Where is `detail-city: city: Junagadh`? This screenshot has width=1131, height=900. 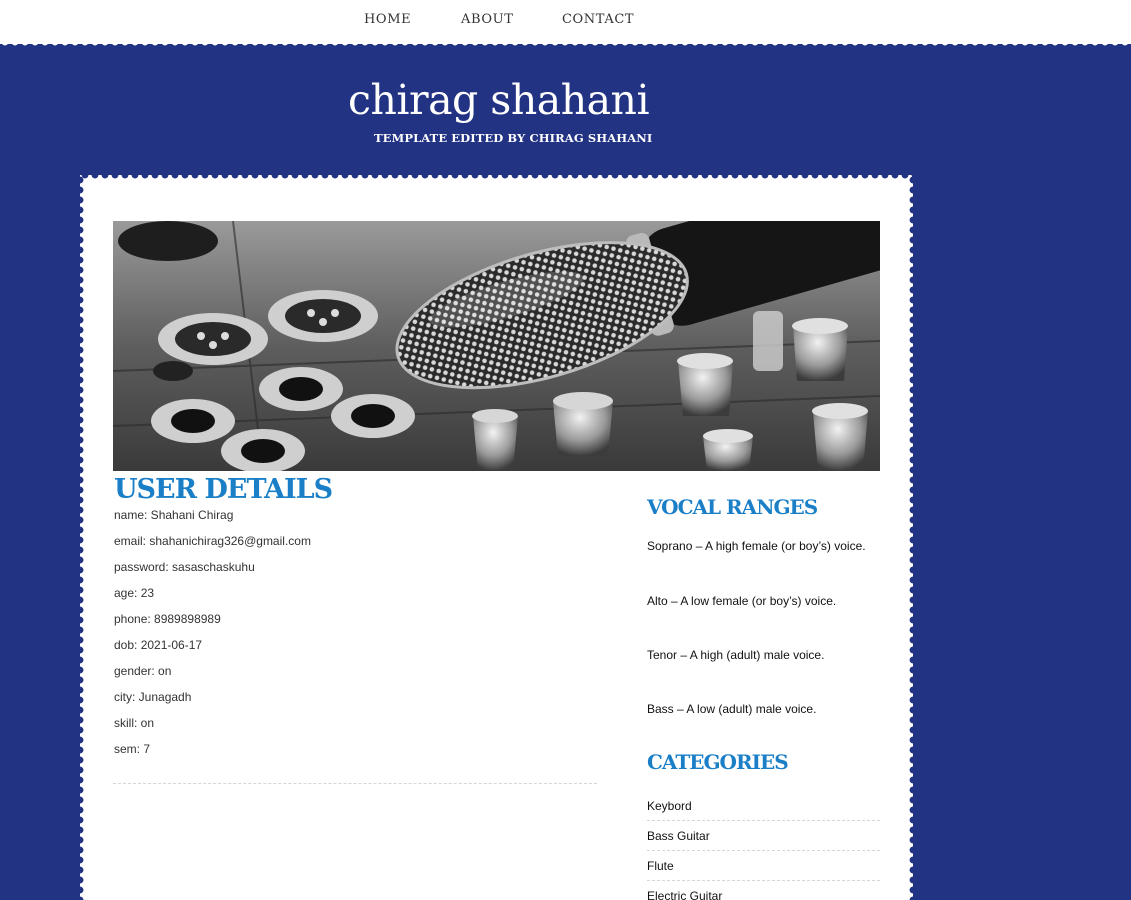 detail-city: city: Junagadh is located at coordinates (153, 697).